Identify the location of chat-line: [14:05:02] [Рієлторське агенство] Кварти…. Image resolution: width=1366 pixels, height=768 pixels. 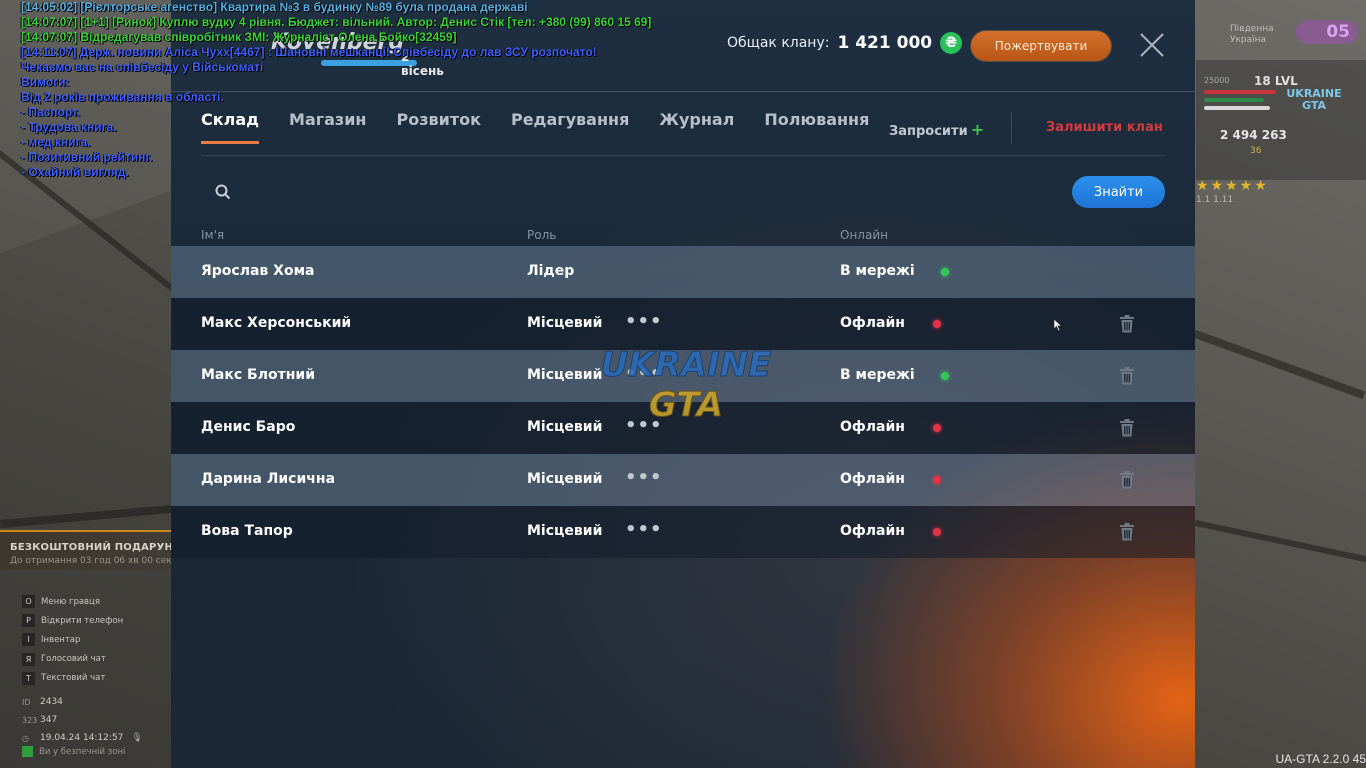
(274, 7).